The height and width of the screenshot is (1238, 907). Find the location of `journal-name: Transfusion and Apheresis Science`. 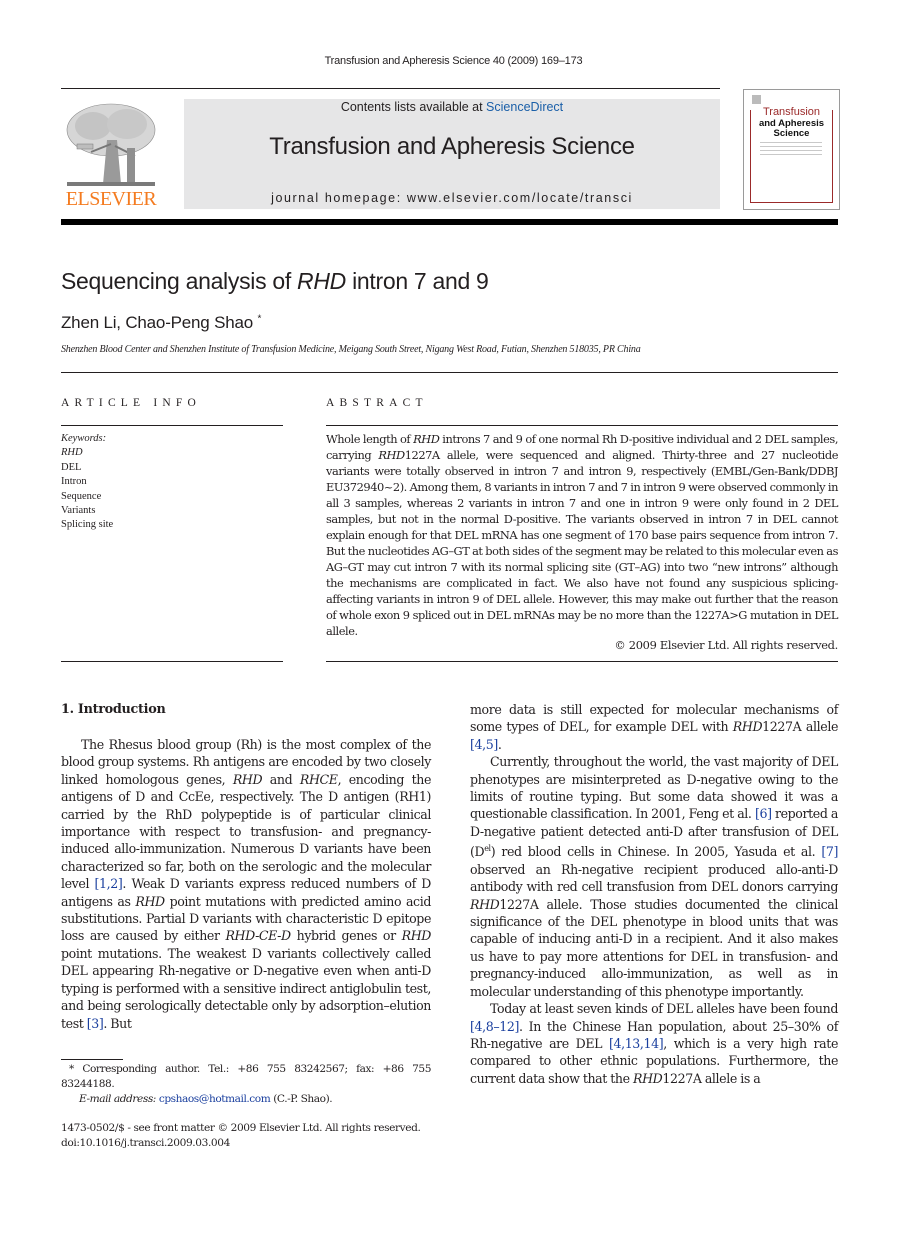

journal-name: Transfusion and Apheresis Science is located at coordinates (452, 146).